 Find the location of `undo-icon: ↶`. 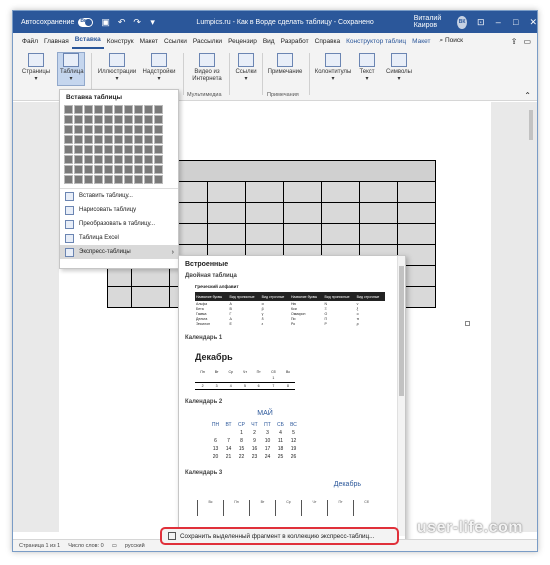

undo-icon: ↶ is located at coordinates (122, 22).